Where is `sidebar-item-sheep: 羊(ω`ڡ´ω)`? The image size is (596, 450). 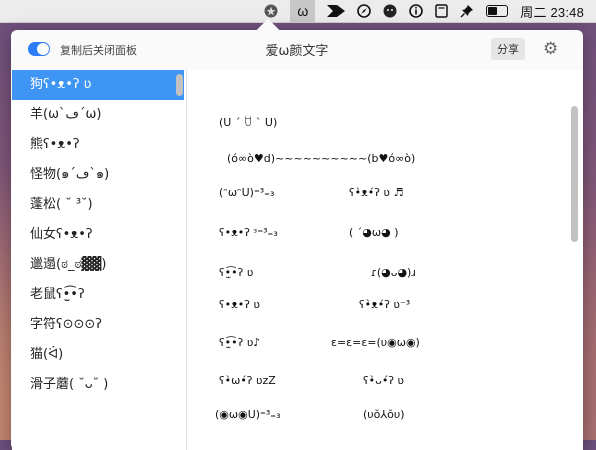 sidebar-item-sheep: 羊(ω`ڡ´ω) is located at coordinates (98, 115).